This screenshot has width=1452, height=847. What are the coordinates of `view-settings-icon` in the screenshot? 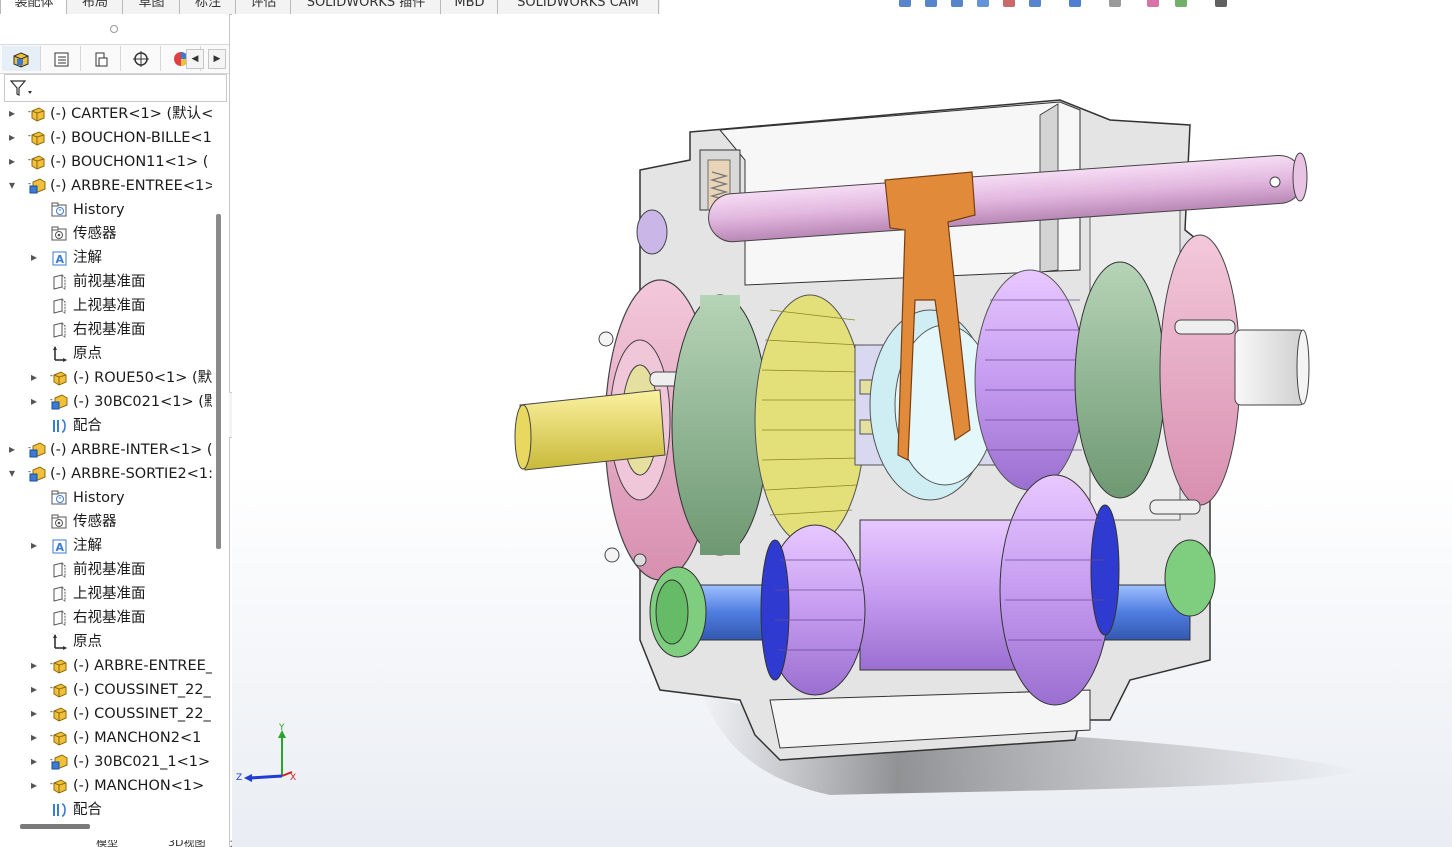 It's located at (1221, 5).